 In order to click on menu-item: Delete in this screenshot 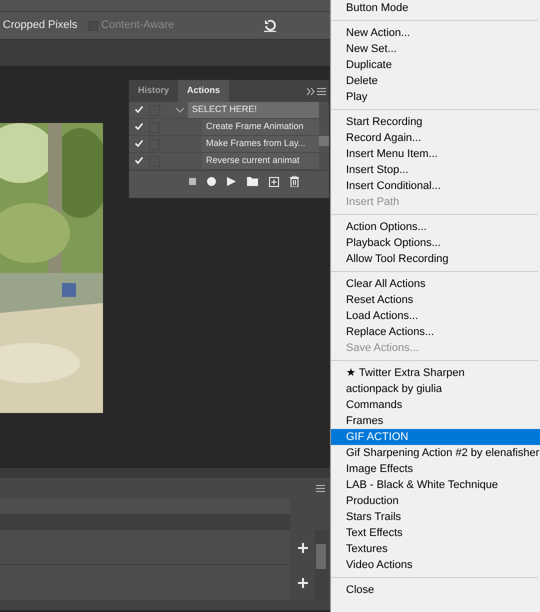, I will do `click(435, 81)`.